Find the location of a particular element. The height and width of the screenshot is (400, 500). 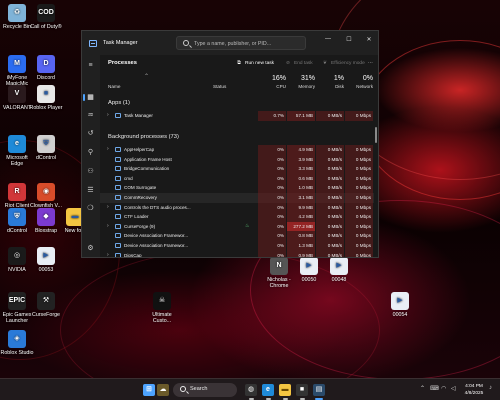

vertical-scrollbar is located at coordinates (376, 135).